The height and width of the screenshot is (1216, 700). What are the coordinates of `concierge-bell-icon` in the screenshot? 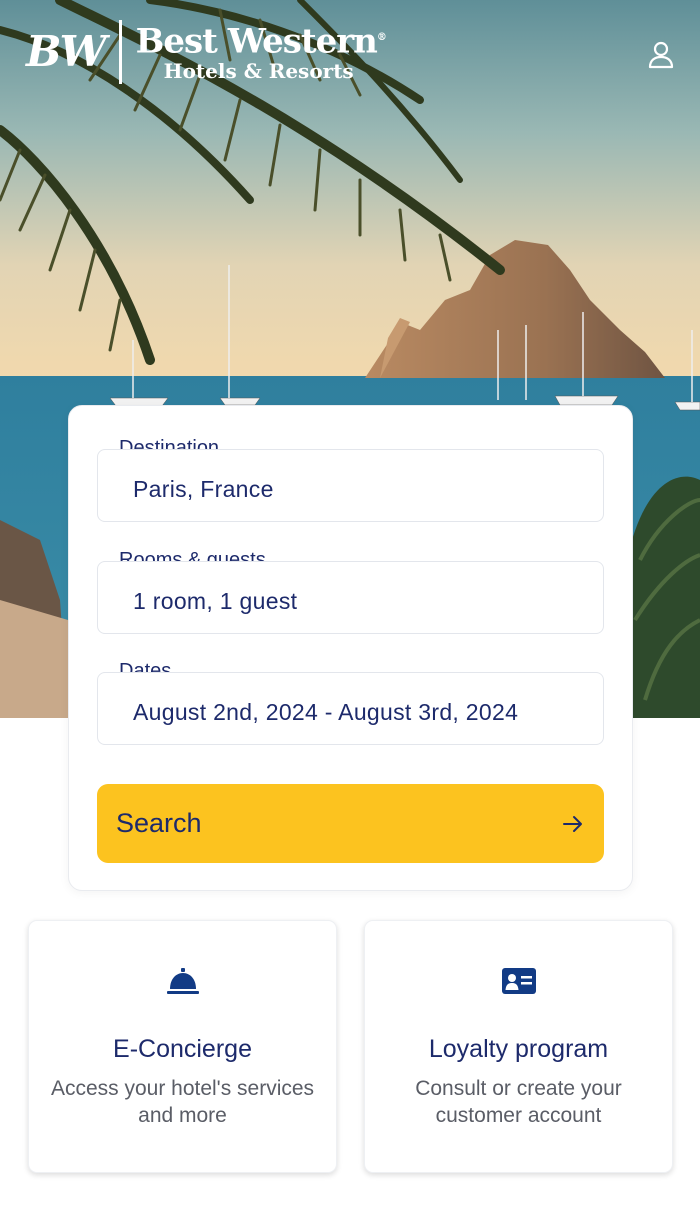 It's located at (183, 981).